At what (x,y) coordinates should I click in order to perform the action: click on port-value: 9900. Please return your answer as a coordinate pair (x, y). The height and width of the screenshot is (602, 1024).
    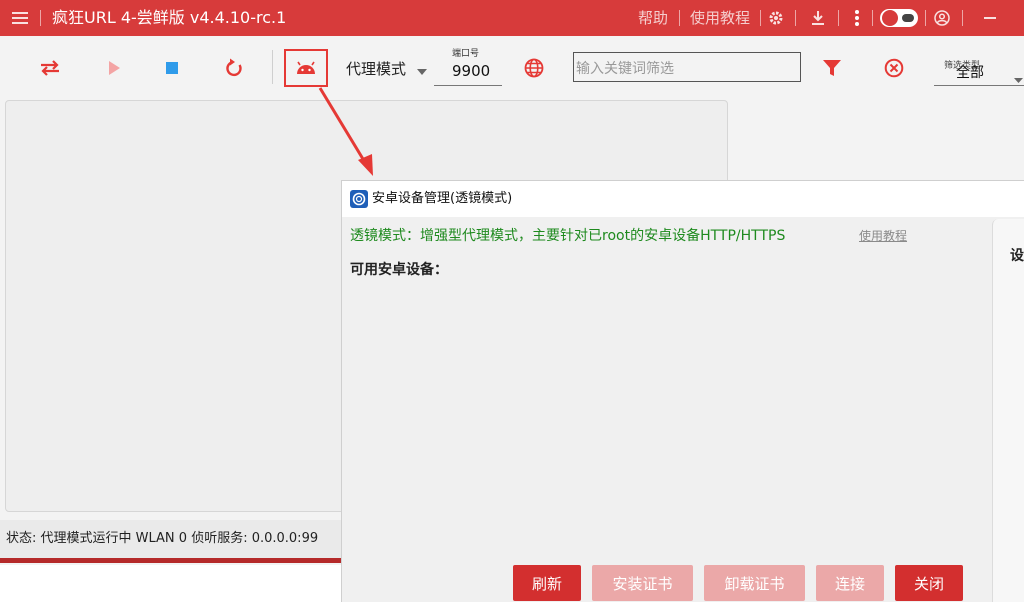
    Looking at the image, I should click on (471, 71).